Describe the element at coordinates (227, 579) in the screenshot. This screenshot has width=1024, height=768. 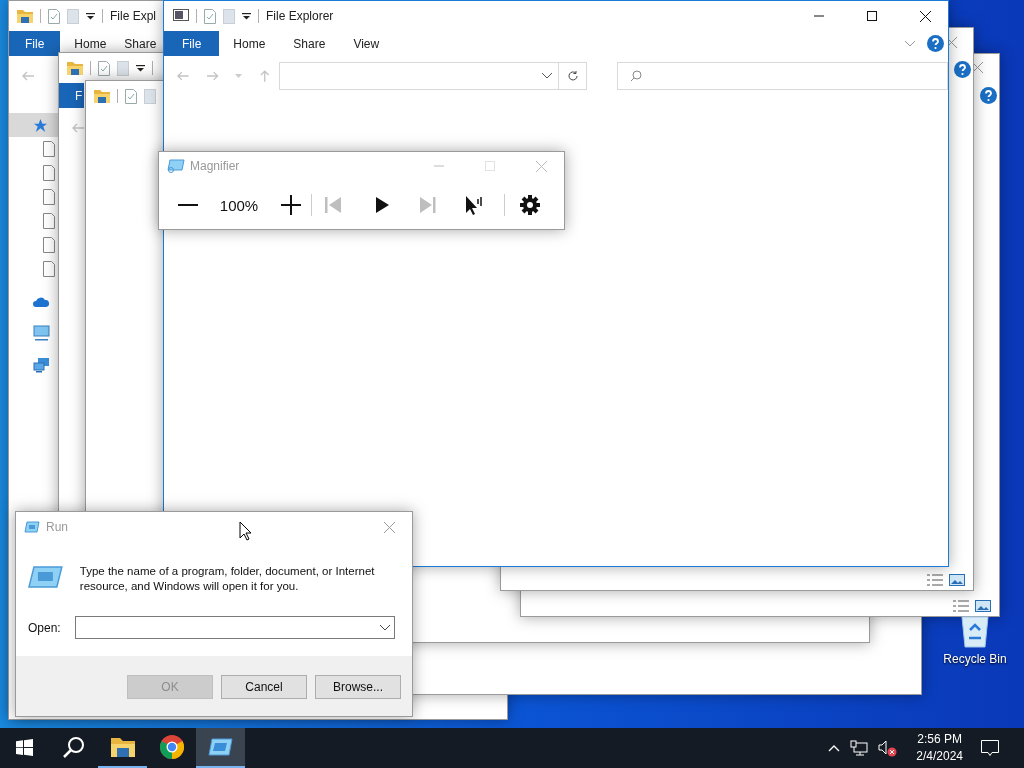
I see `instruction-text: Type the name of a program, folder, document, or Internet resource, and Windows will open it for you.` at that location.